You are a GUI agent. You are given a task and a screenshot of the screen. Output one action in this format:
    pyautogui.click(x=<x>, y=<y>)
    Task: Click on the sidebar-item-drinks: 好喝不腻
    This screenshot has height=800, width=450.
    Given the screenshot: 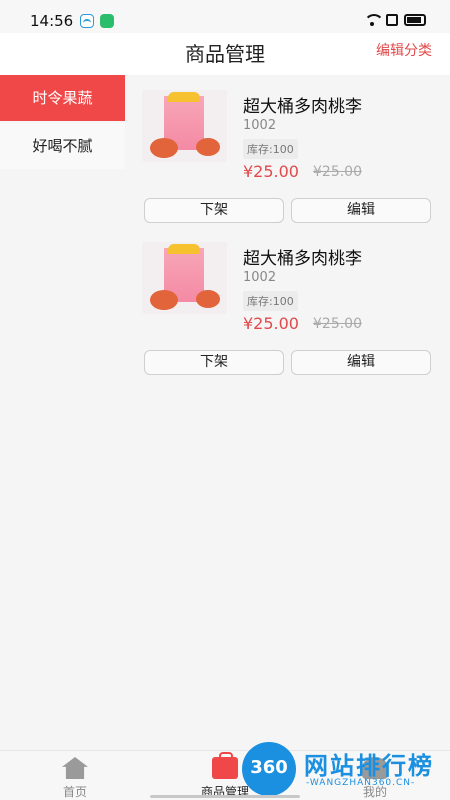 What is the action you would take?
    pyautogui.click(x=62, y=146)
    